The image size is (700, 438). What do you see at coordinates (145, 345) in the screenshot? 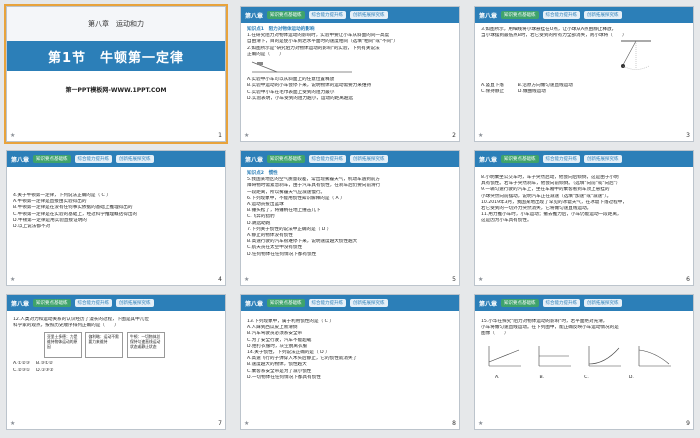
I see `scientist-quote-3: 牛顿：一切物体总保持匀速直线运动状态或静止状态` at bounding box center [145, 345].